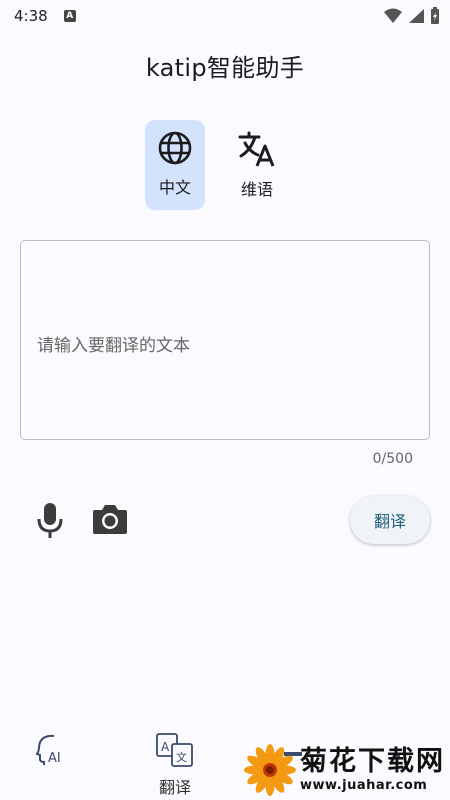 The height and width of the screenshot is (800, 450). Describe the element at coordinates (165, 747) in the screenshot. I see `svg-text: A` at that location.